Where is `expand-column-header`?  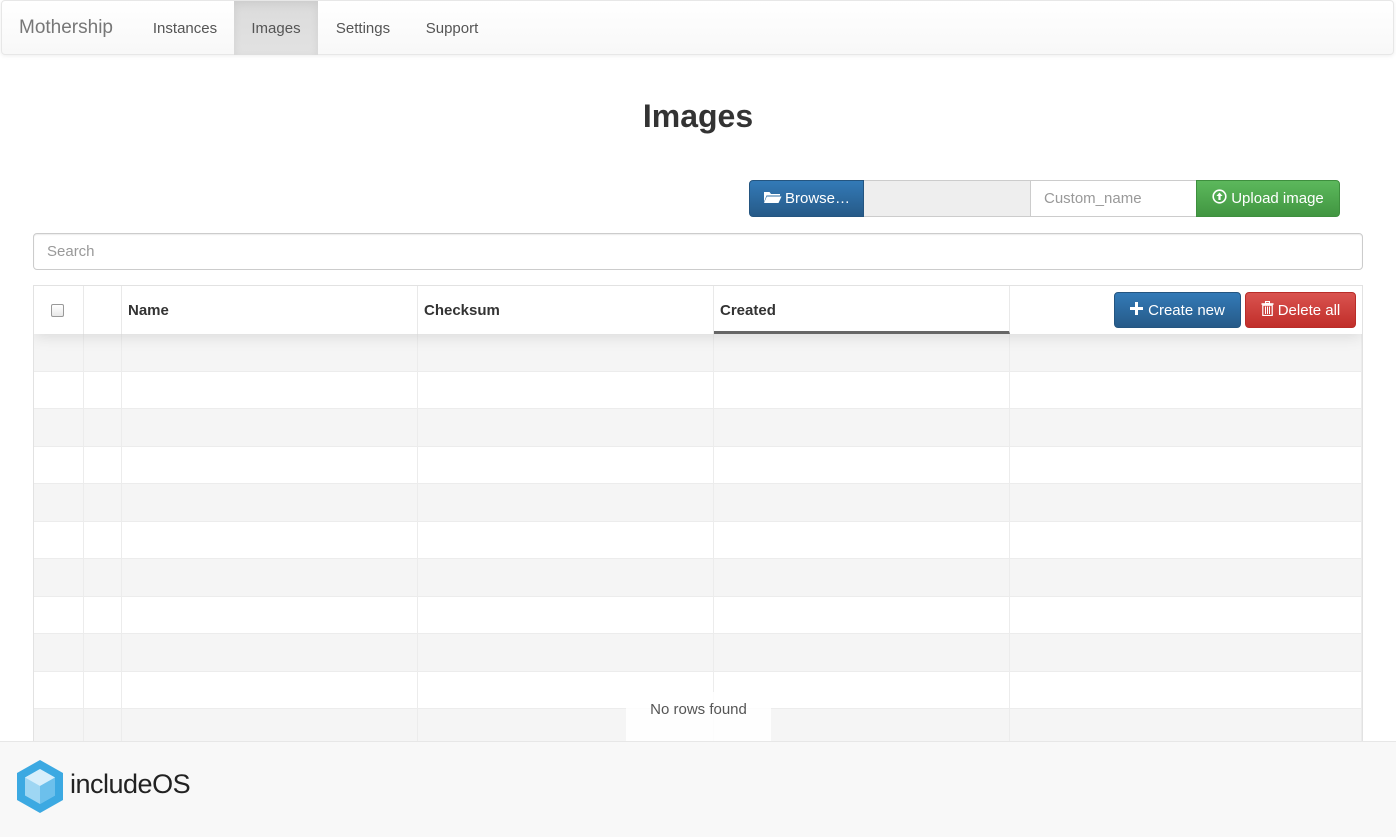 expand-column-header is located at coordinates (103, 310).